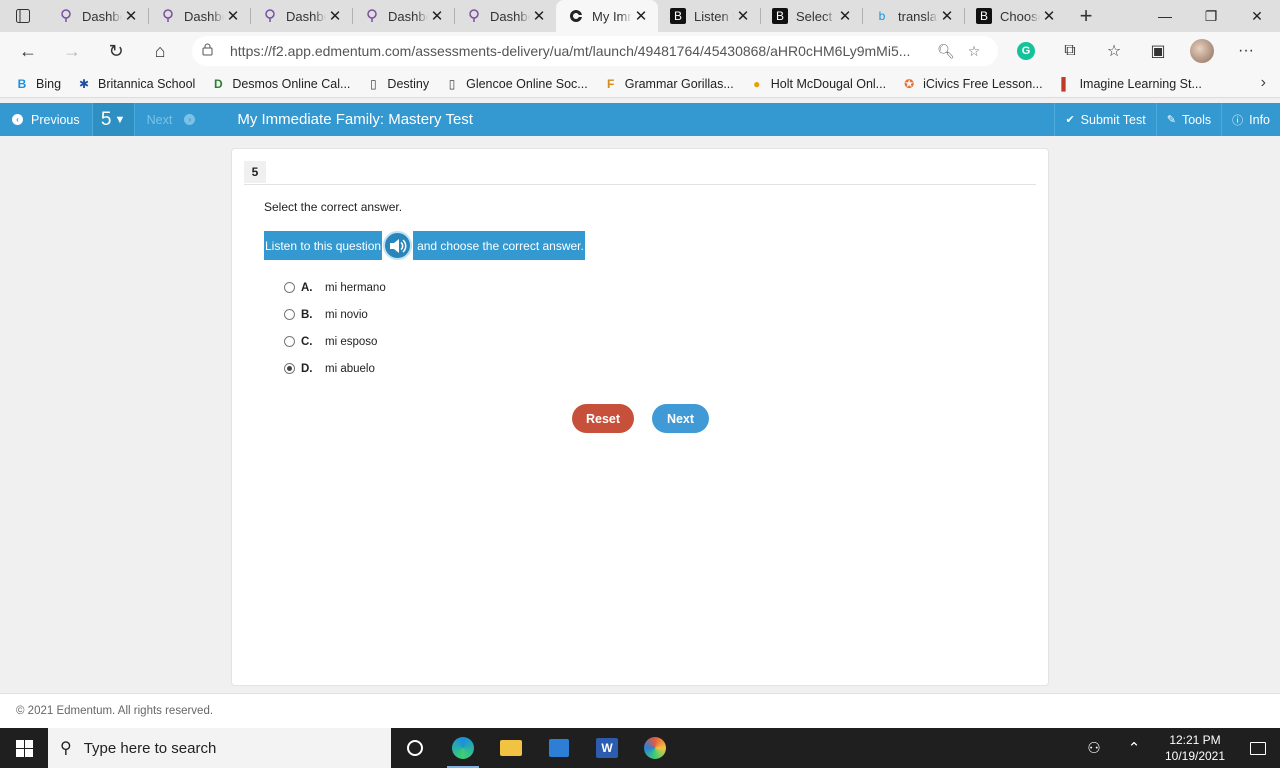 The image size is (1280, 768). I want to click on browser-tab: B Select ✕, so click(811, 16).